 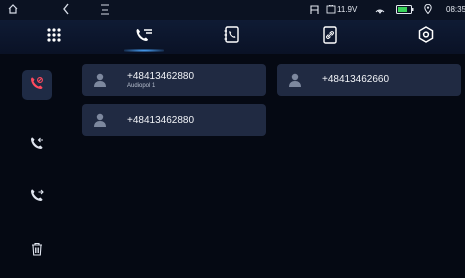 I want to click on tab-calls, so click(x=144, y=37).